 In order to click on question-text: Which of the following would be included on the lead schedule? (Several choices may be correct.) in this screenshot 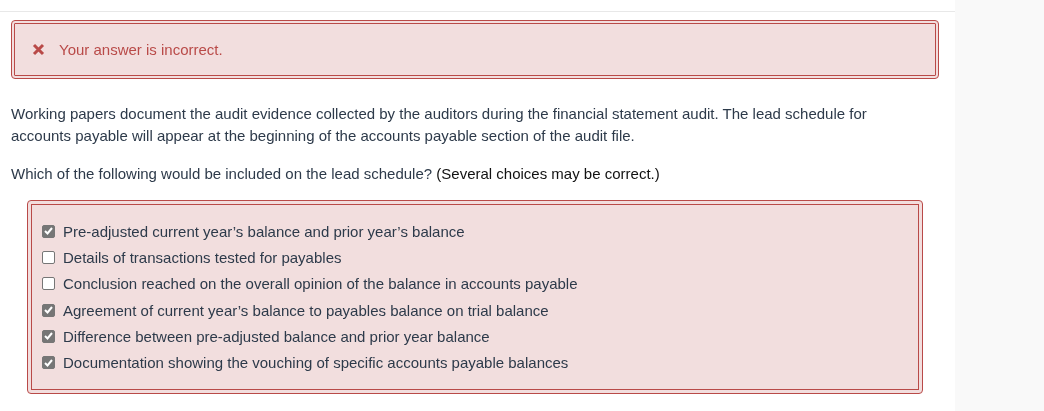, I will do `click(336, 173)`.